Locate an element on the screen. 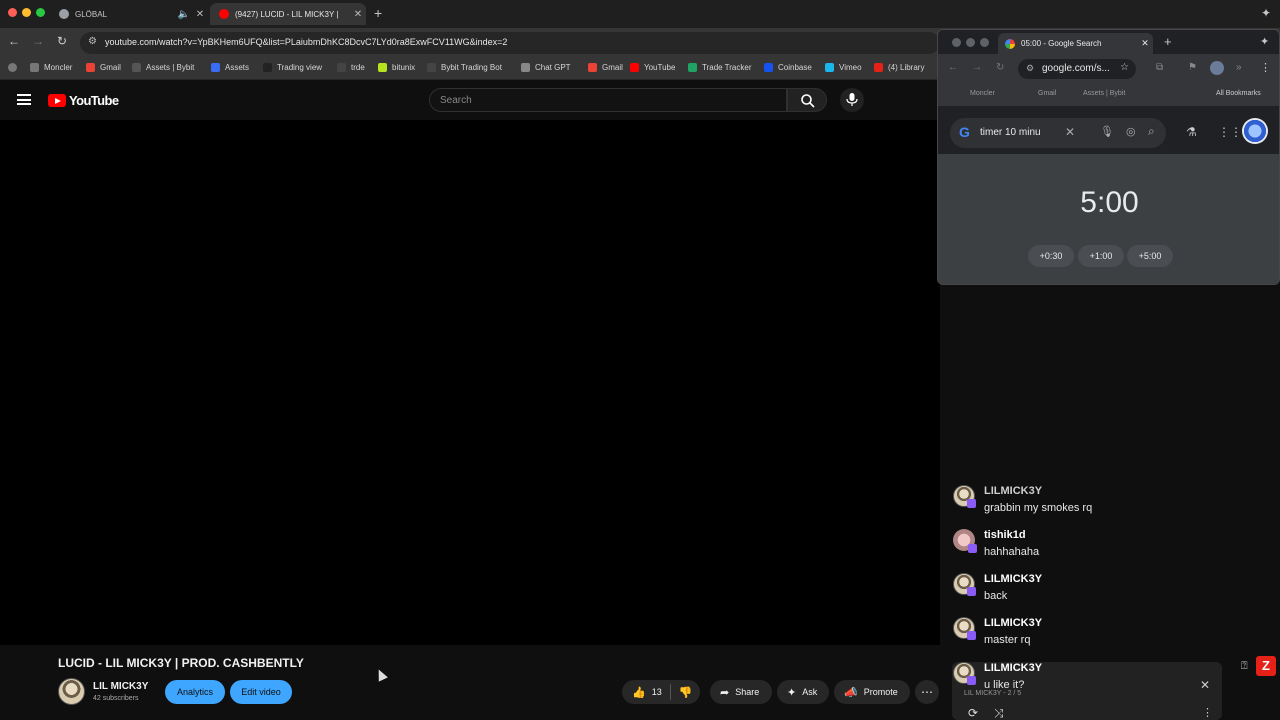 This screenshot has width=1280, height=720. add-30s-button: +0:30 is located at coordinates (1051, 256).